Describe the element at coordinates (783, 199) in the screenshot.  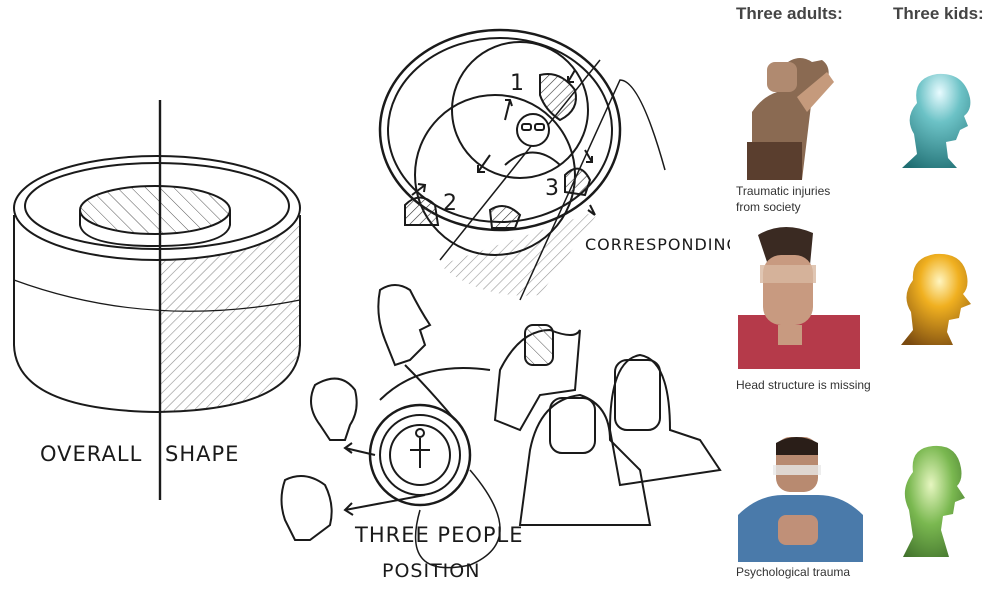
I see `adult-caption-1: Traumatic injuries from society` at that location.